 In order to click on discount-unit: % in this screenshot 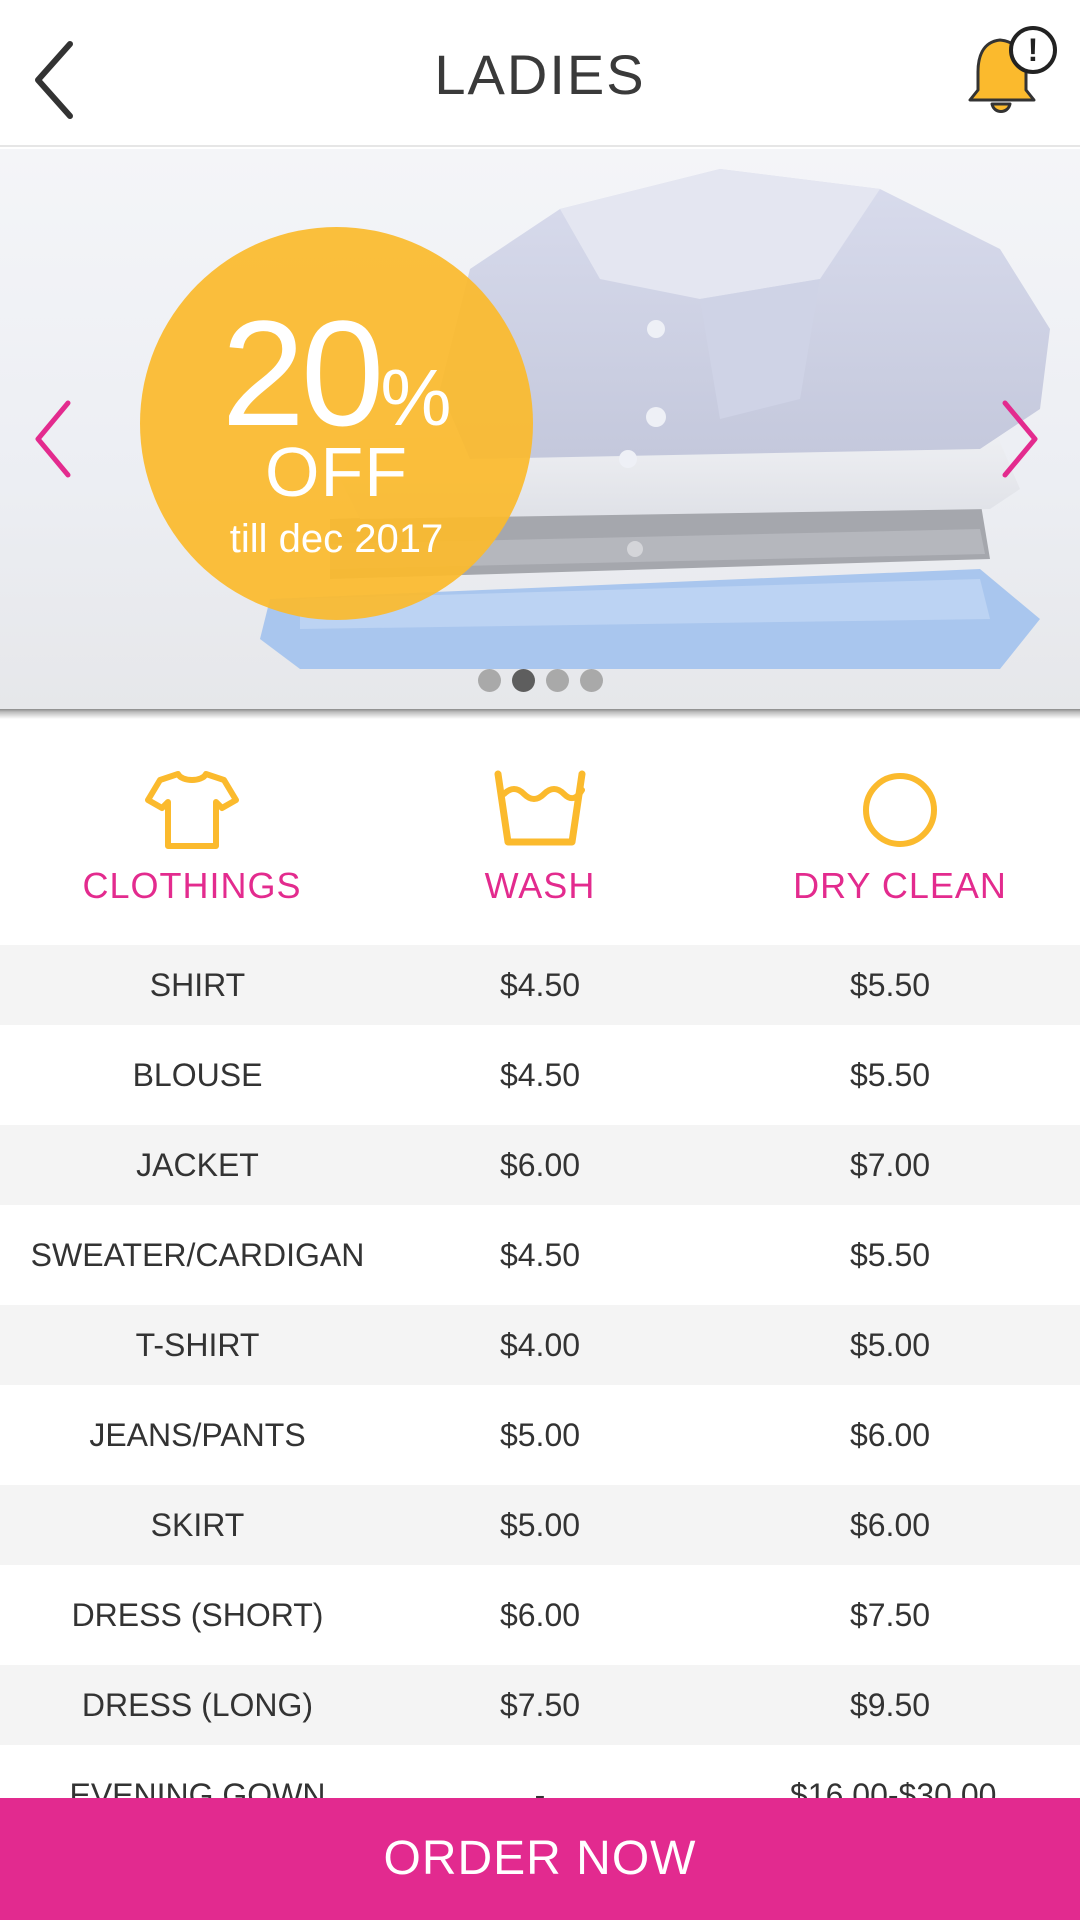, I will do `click(416, 397)`.